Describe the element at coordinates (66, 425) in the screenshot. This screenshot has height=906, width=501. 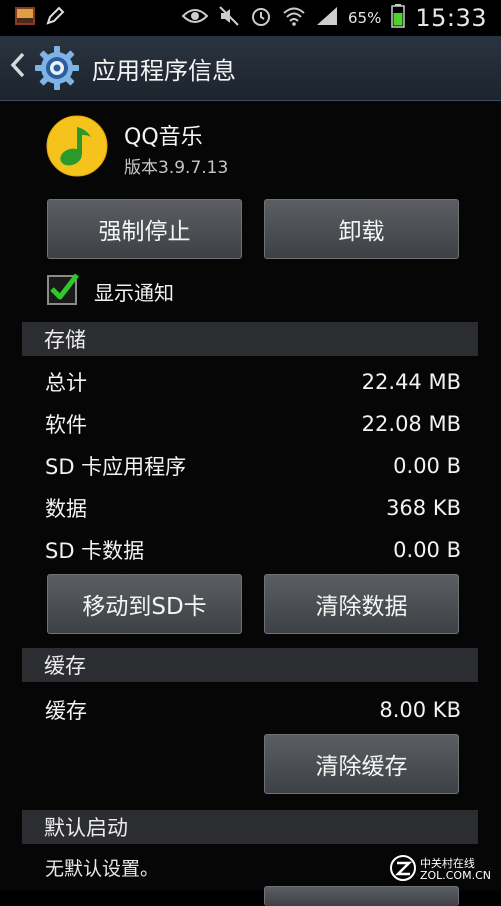
I see `storage-label: 软件` at that location.